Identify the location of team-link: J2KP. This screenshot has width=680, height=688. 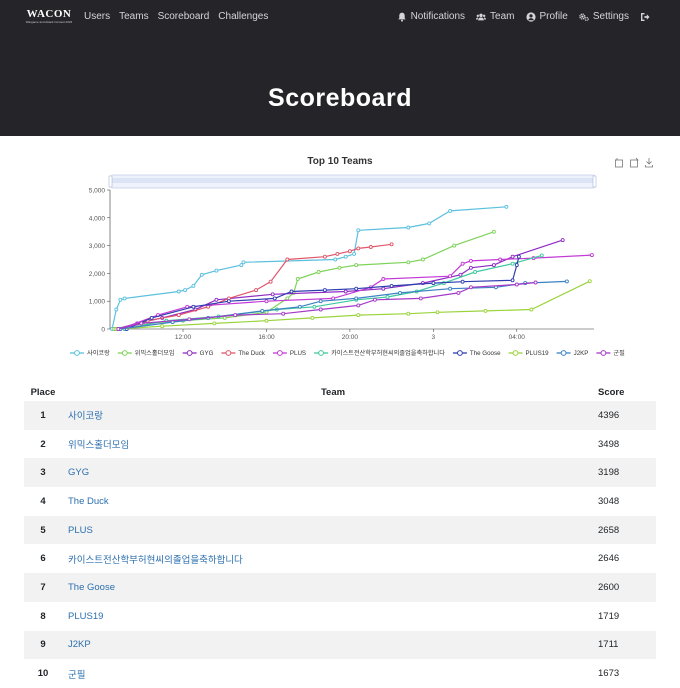
(79, 644).